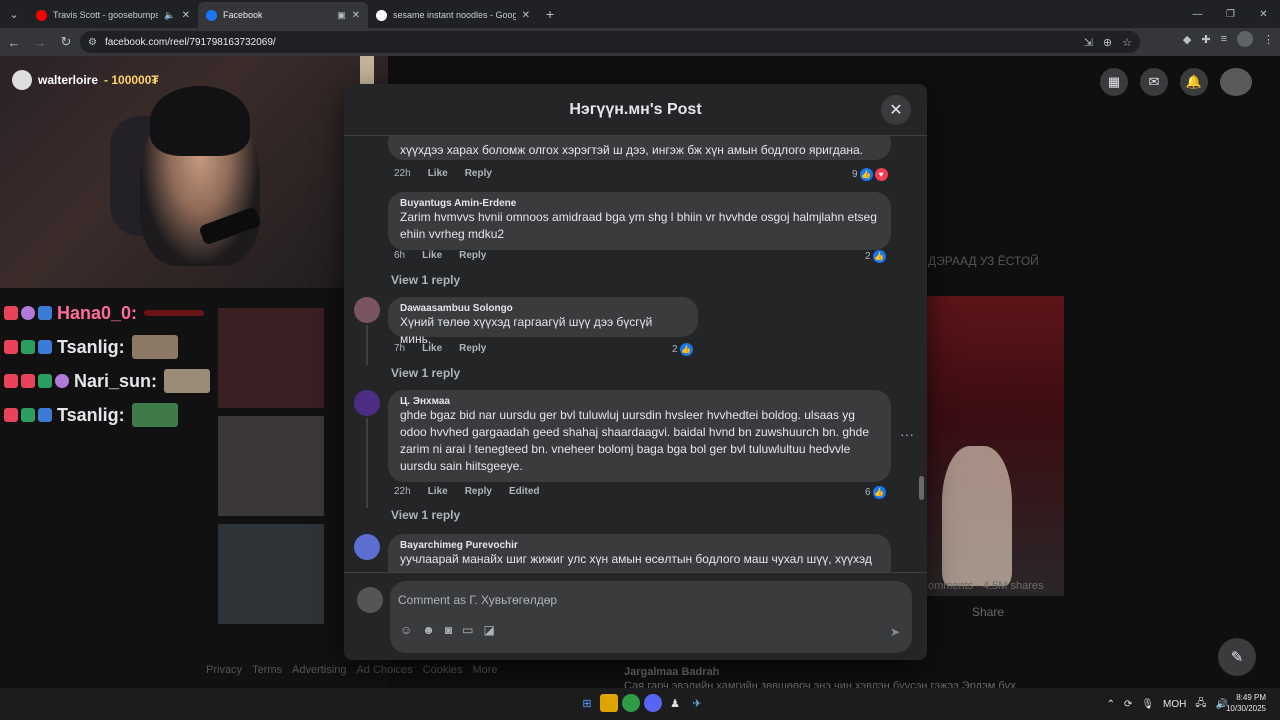 The width and height of the screenshot is (1280, 720). Describe the element at coordinates (639, 401) in the screenshot. I see `comment-author: Ц. Энхмаа` at that location.